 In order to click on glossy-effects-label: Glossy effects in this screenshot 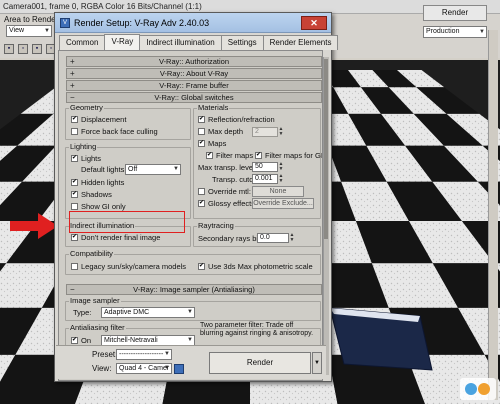, I will do `click(231, 203)`.